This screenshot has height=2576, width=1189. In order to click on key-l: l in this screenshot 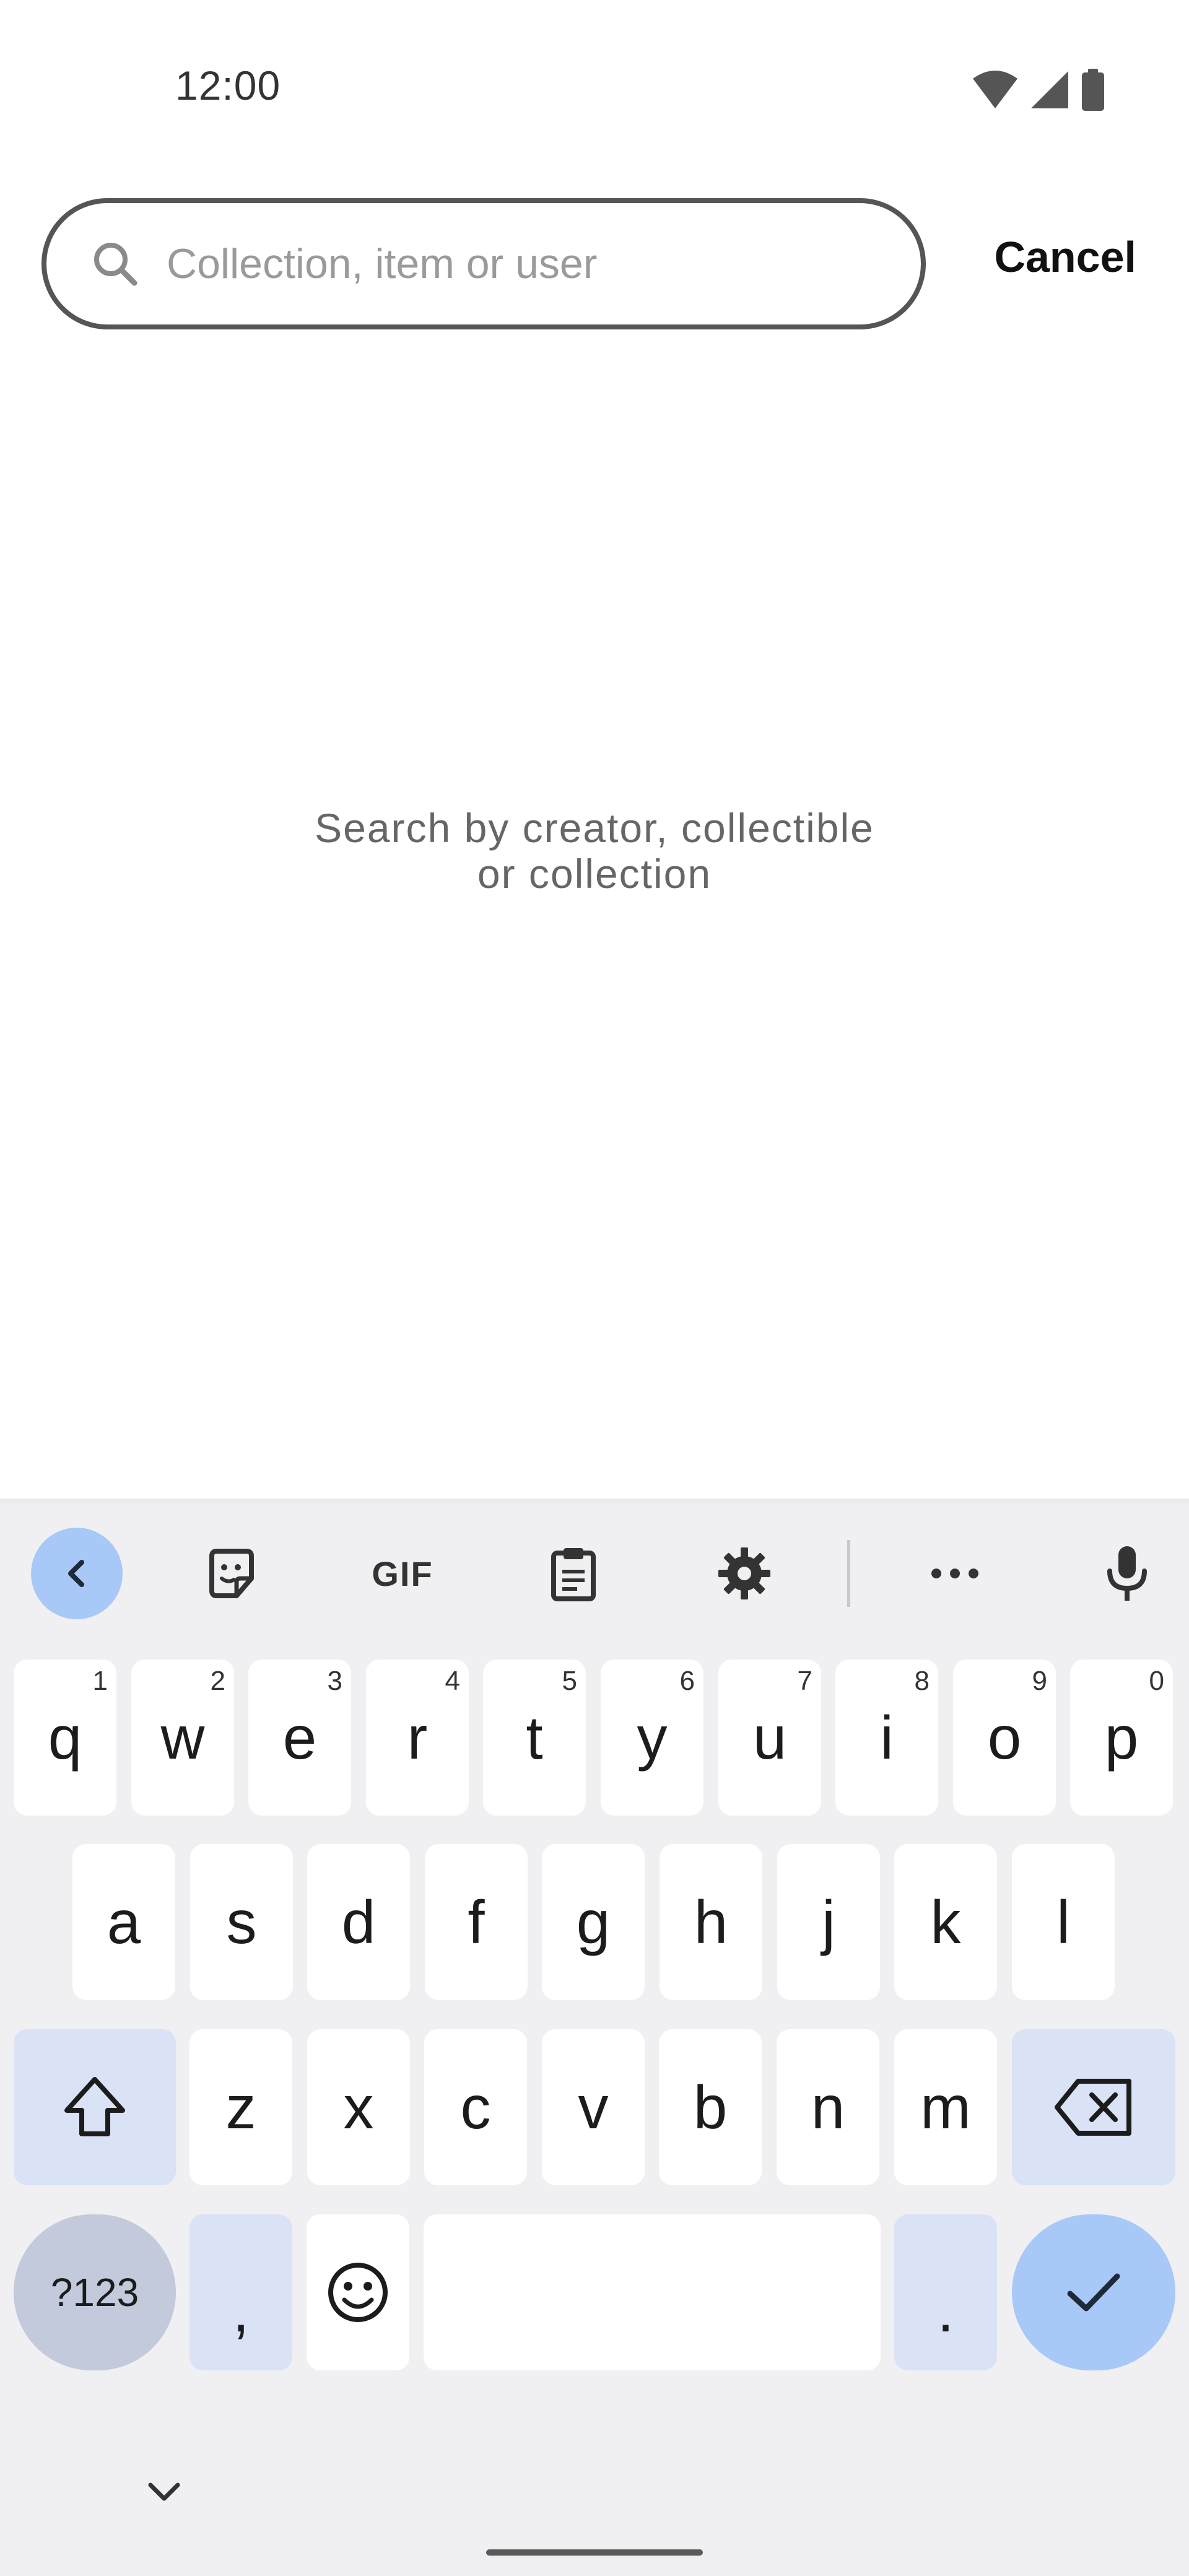, I will do `click(1063, 1922)`.